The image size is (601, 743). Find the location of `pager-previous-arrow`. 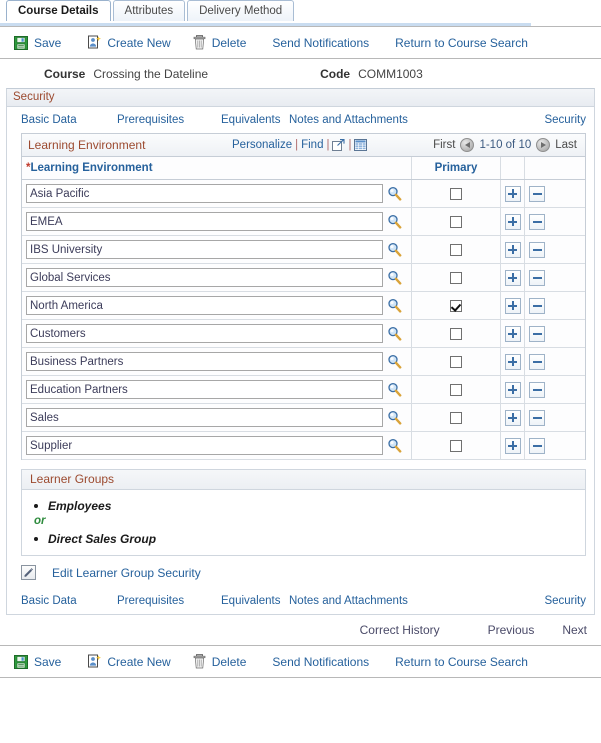

pager-previous-arrow is located at coordinates (467, 145).